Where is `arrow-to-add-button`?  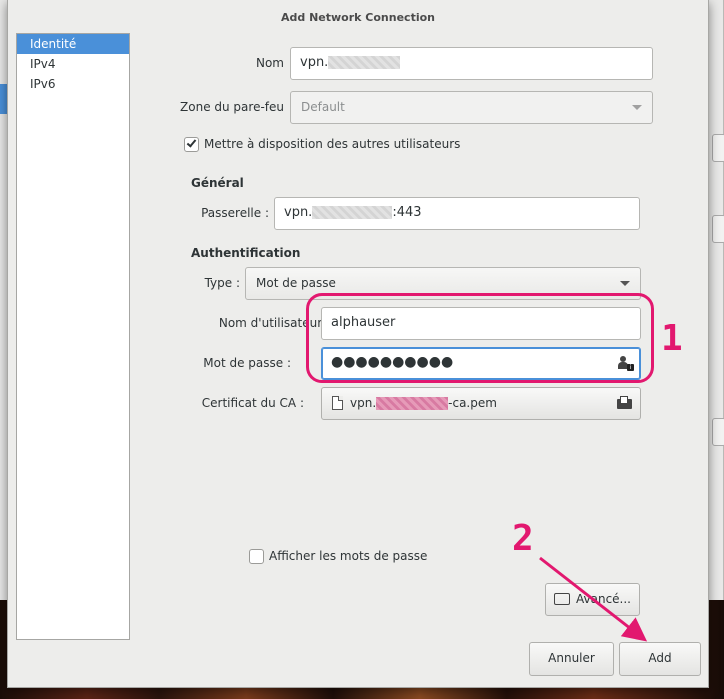 arrow-to-add-button is located at coordinates (593, 599).